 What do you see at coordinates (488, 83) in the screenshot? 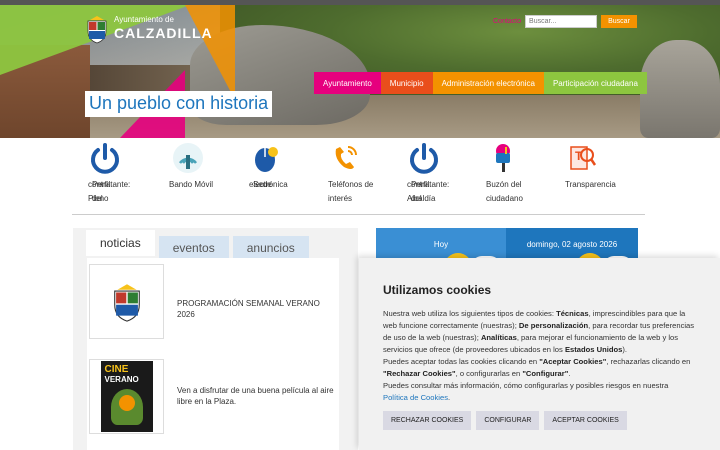
I see `nav-item-2: Administración electrónica` at bounding box center [488, 83].